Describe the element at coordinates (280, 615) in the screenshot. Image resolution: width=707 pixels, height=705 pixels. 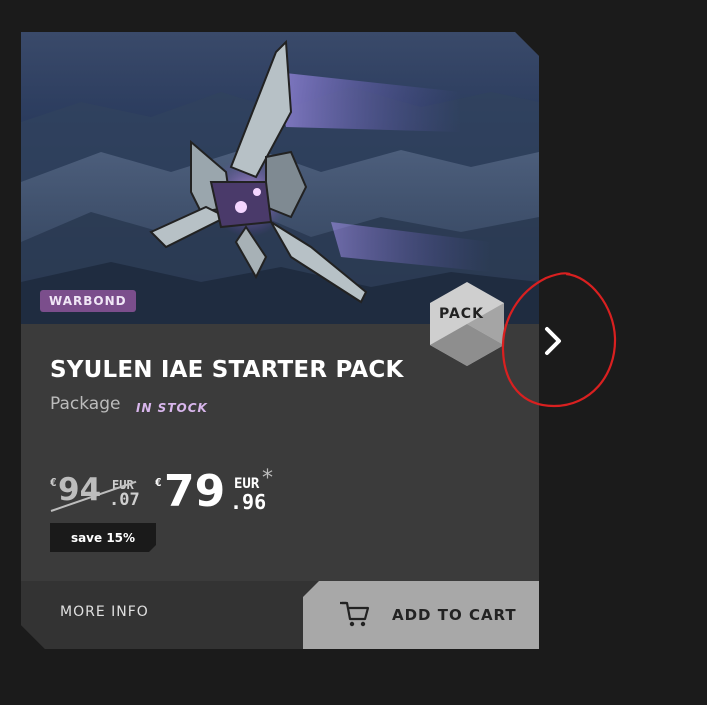
I see `card-footer: MORE INFO ADD TO CART` at that location.